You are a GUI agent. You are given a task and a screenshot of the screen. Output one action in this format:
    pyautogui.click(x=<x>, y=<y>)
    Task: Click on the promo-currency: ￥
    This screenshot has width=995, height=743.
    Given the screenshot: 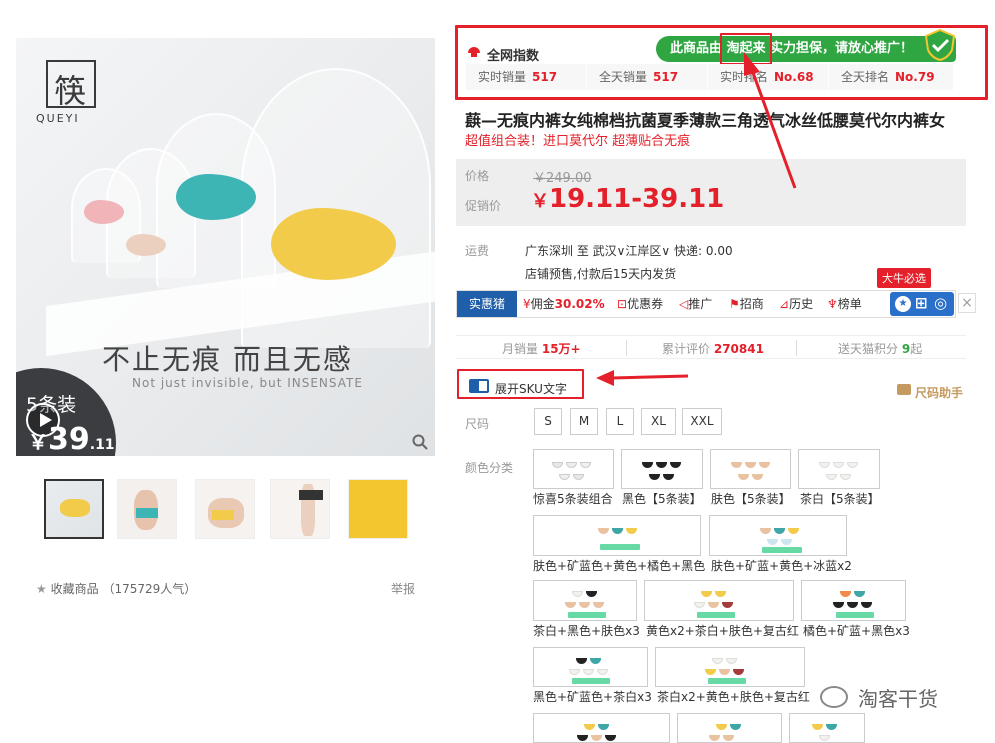 What is the action you would take?
    pyautogui.click(x=540, y=201)
    